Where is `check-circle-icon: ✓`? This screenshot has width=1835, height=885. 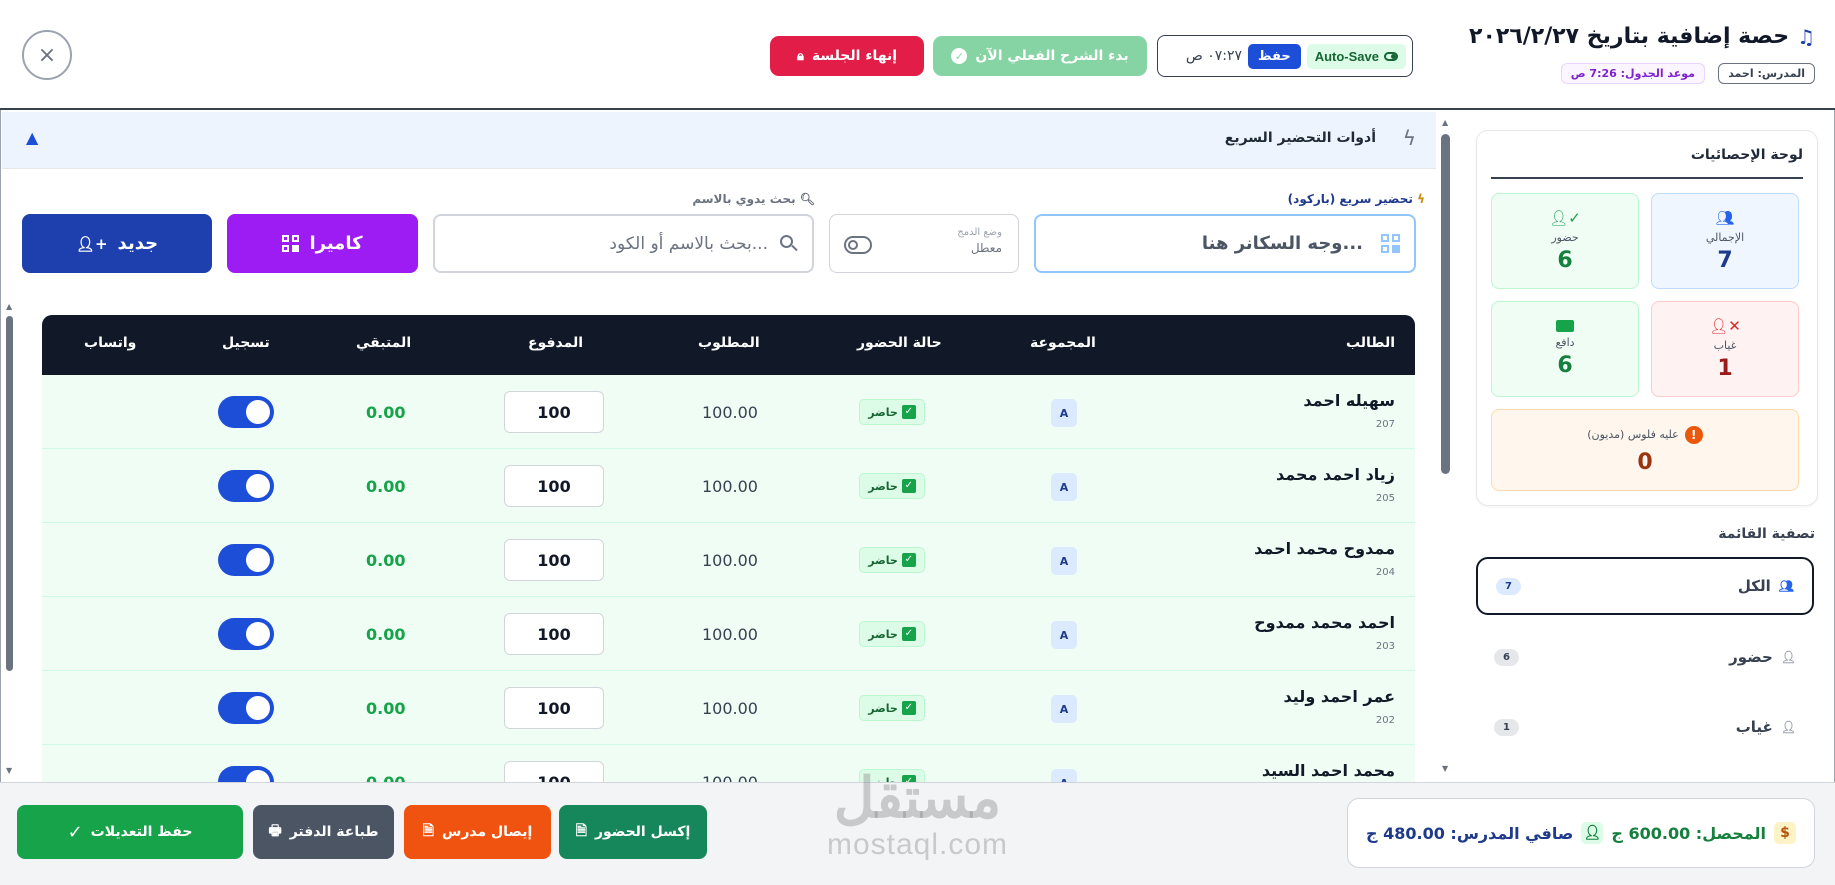
check-circle-icon: ✓ is located at coordinates (959, 56).